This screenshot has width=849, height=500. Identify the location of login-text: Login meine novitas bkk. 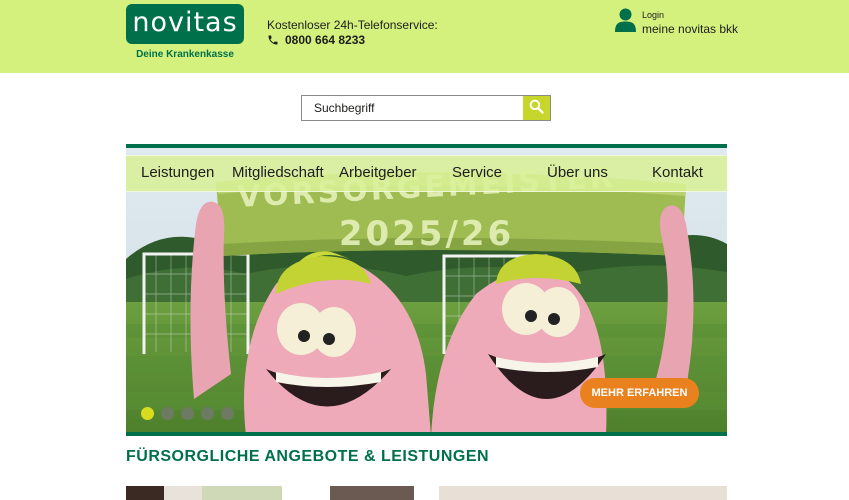
(690, 22).